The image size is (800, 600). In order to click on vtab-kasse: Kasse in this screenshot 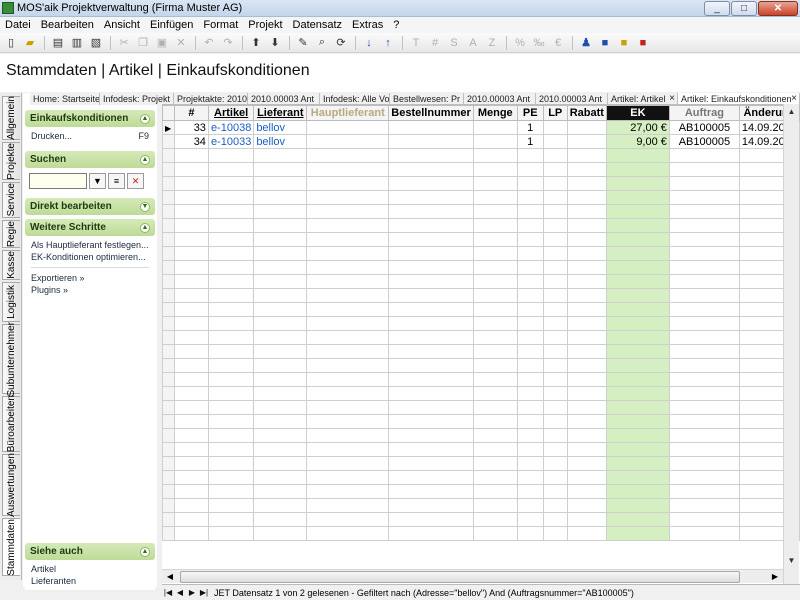, I will do `click(11, 265)`.